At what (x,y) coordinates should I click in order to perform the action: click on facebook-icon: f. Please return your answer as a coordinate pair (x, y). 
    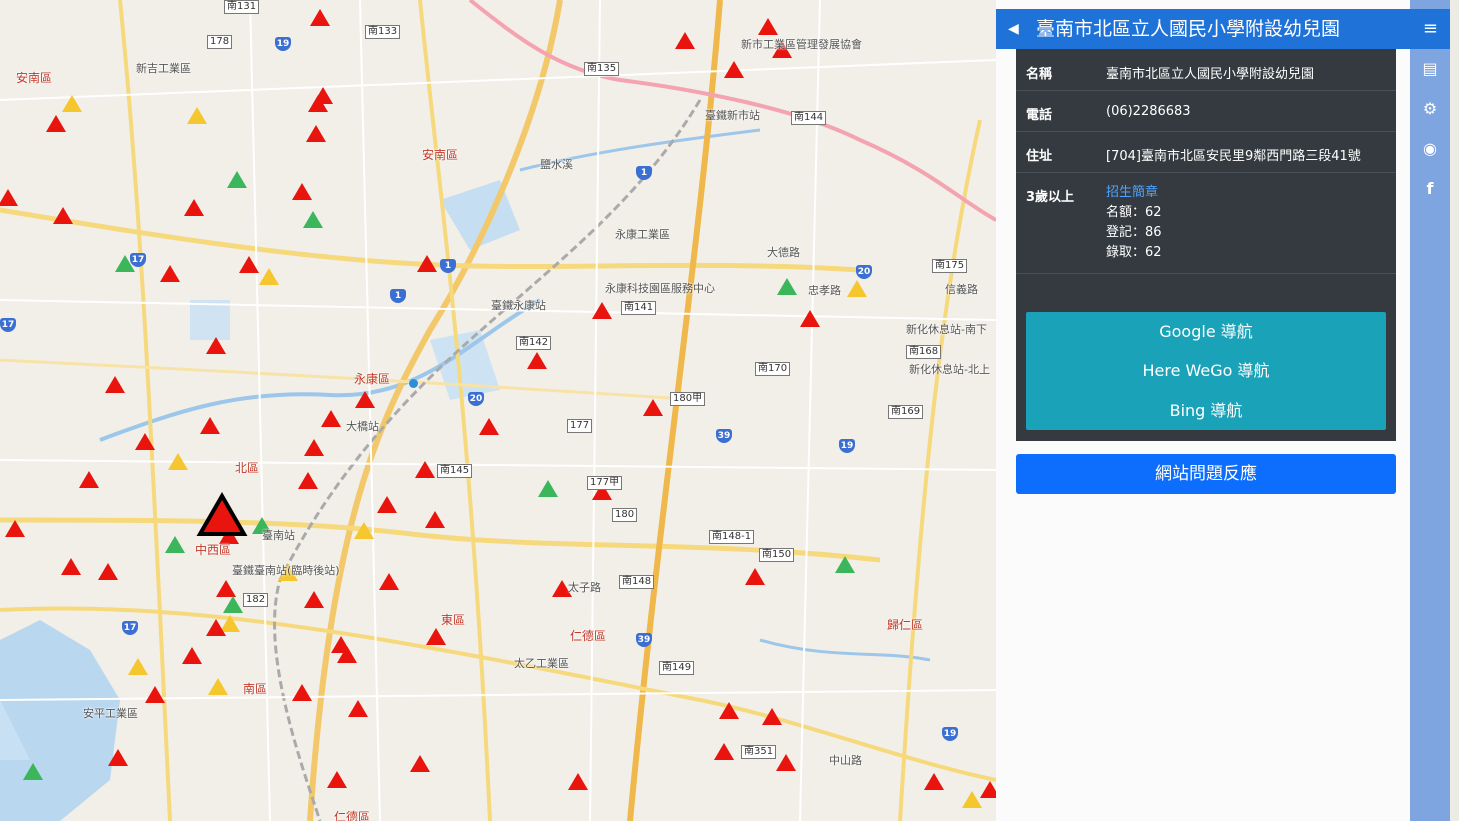
    Looking at the image, I should click on (1430, 189).